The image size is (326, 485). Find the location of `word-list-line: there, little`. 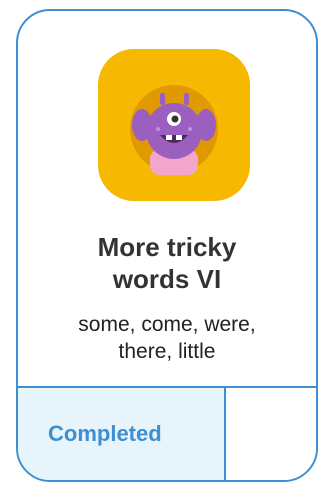

word-list-line: there, little is located at coordinates (167, 351).